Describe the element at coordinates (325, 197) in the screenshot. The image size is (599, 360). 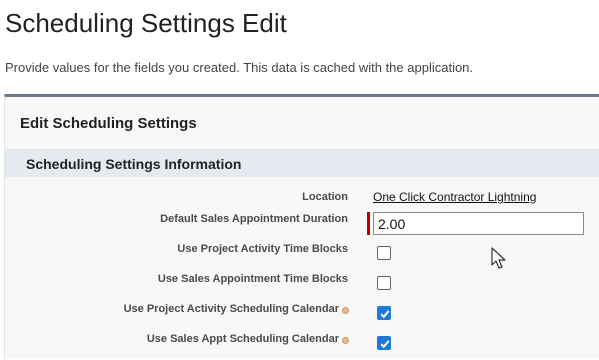
I see `location-label: Location` at that location.